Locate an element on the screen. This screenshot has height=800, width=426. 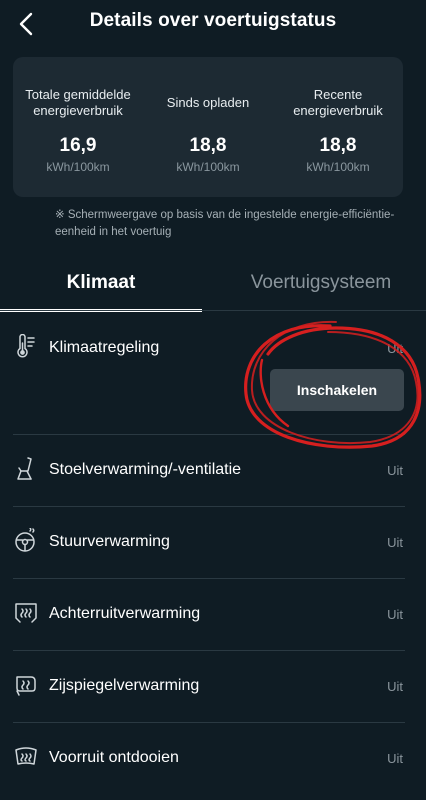
tab-divider is located at coordinates (213, 310).